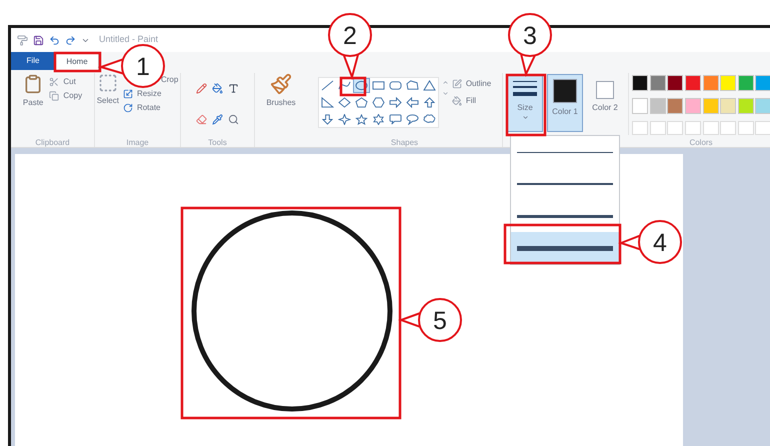 This screenshot has height=446, width=770. I want to click on pencil-icon, so click(201, 88).